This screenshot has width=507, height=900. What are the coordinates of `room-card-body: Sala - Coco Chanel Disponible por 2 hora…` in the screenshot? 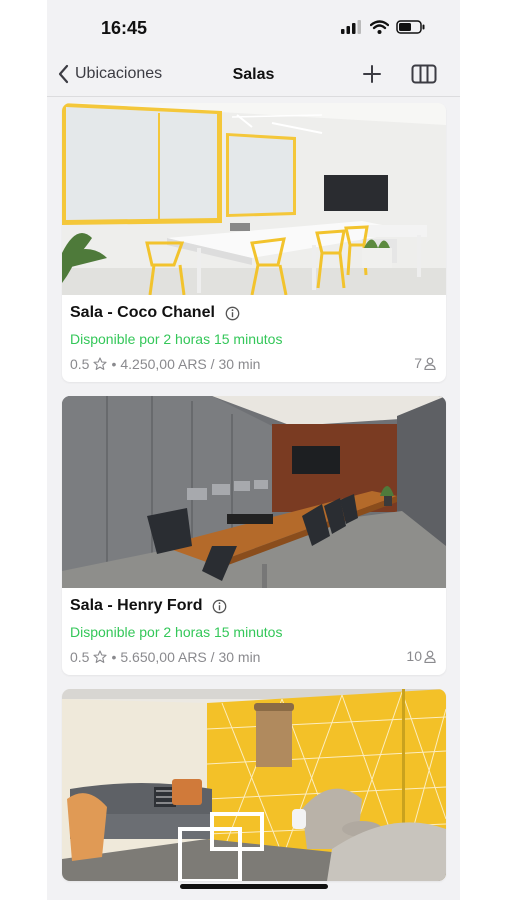 It's located at (254, 338).